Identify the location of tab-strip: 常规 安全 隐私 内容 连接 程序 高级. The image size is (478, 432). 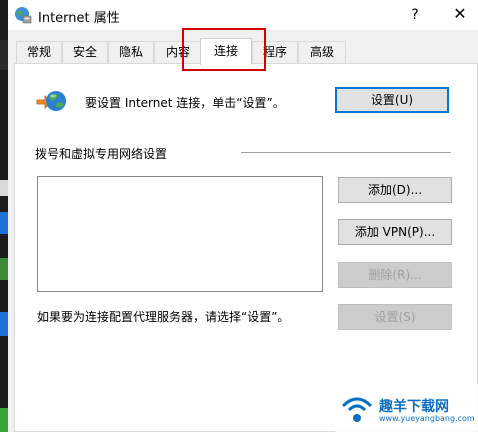
(243, 51).